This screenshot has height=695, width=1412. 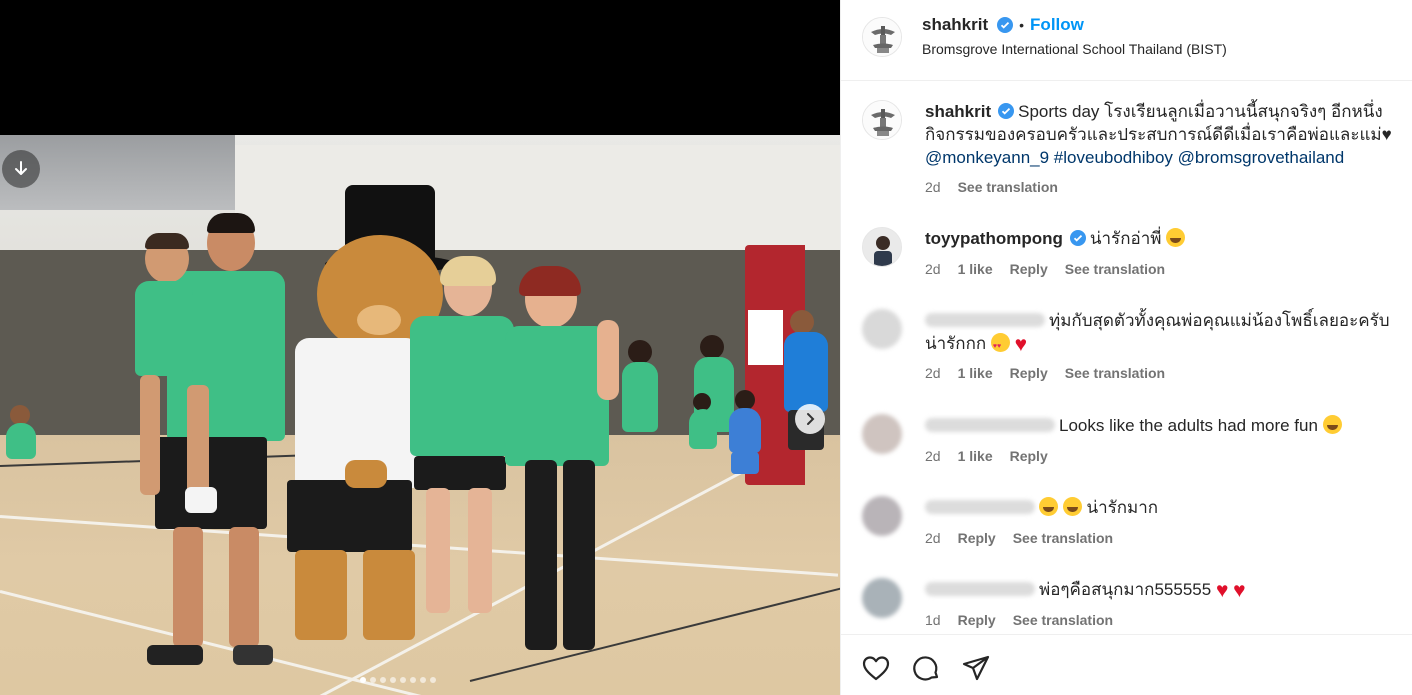 I want to click on comment-age: 1d, so click(x=933, y=620).